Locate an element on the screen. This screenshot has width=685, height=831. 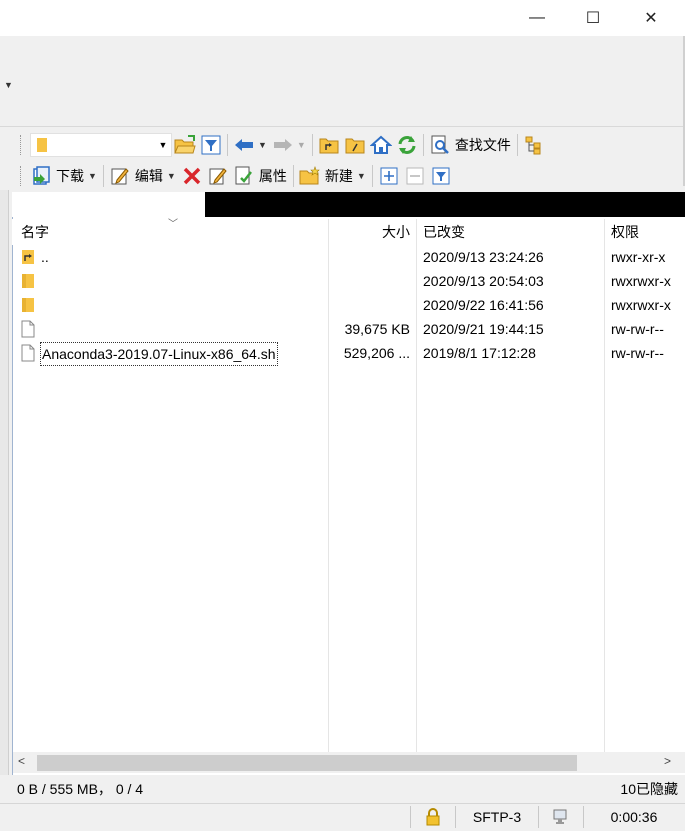
file-list-header: ﹀ 名字 大小 已改变 权限 is located at coordinates (348, 232).